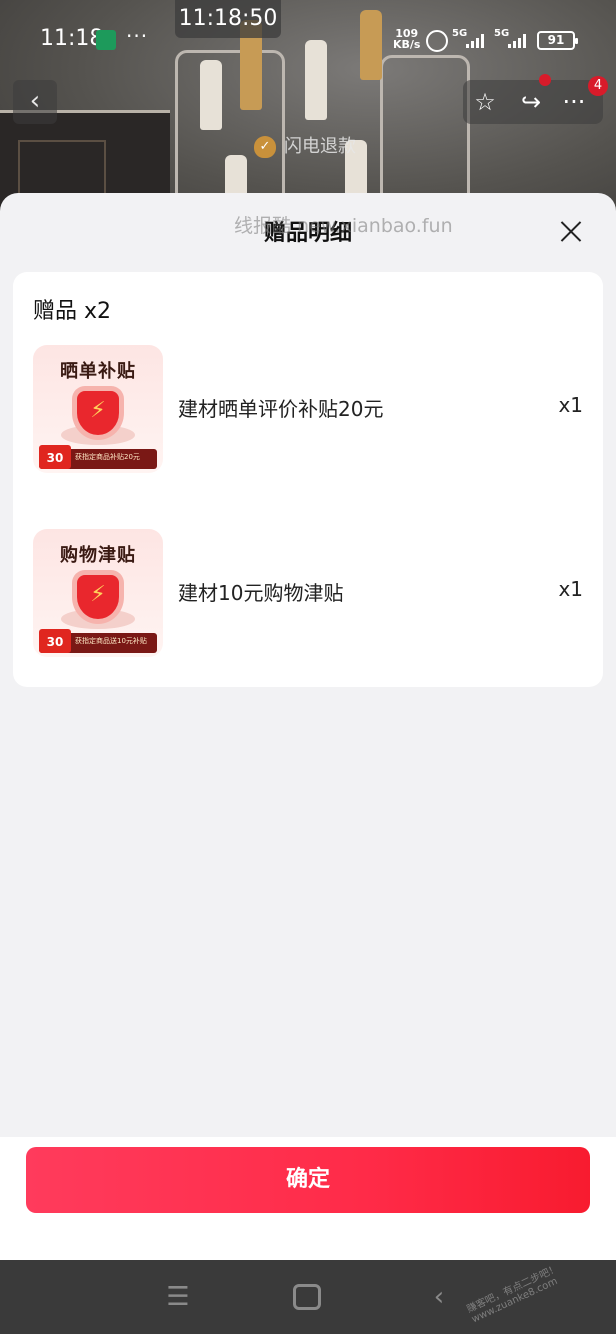  I want to click on back-button: ‹, so click(35, 102).